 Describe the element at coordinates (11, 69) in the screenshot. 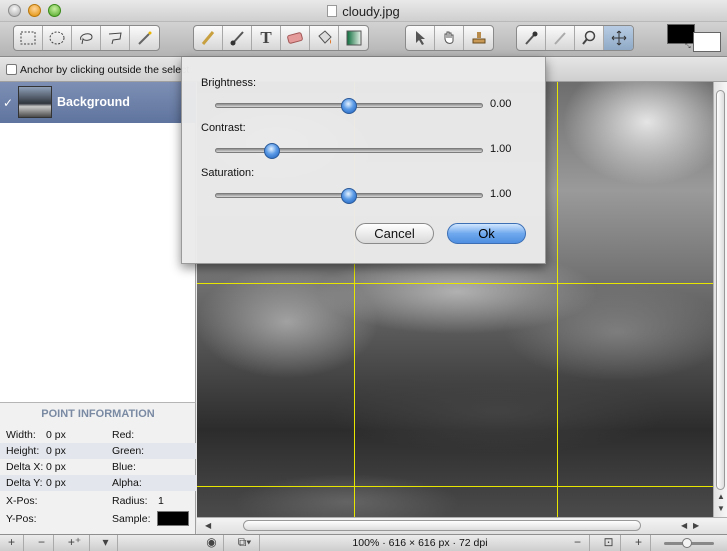

I see `anchor-checkbox` at that location.